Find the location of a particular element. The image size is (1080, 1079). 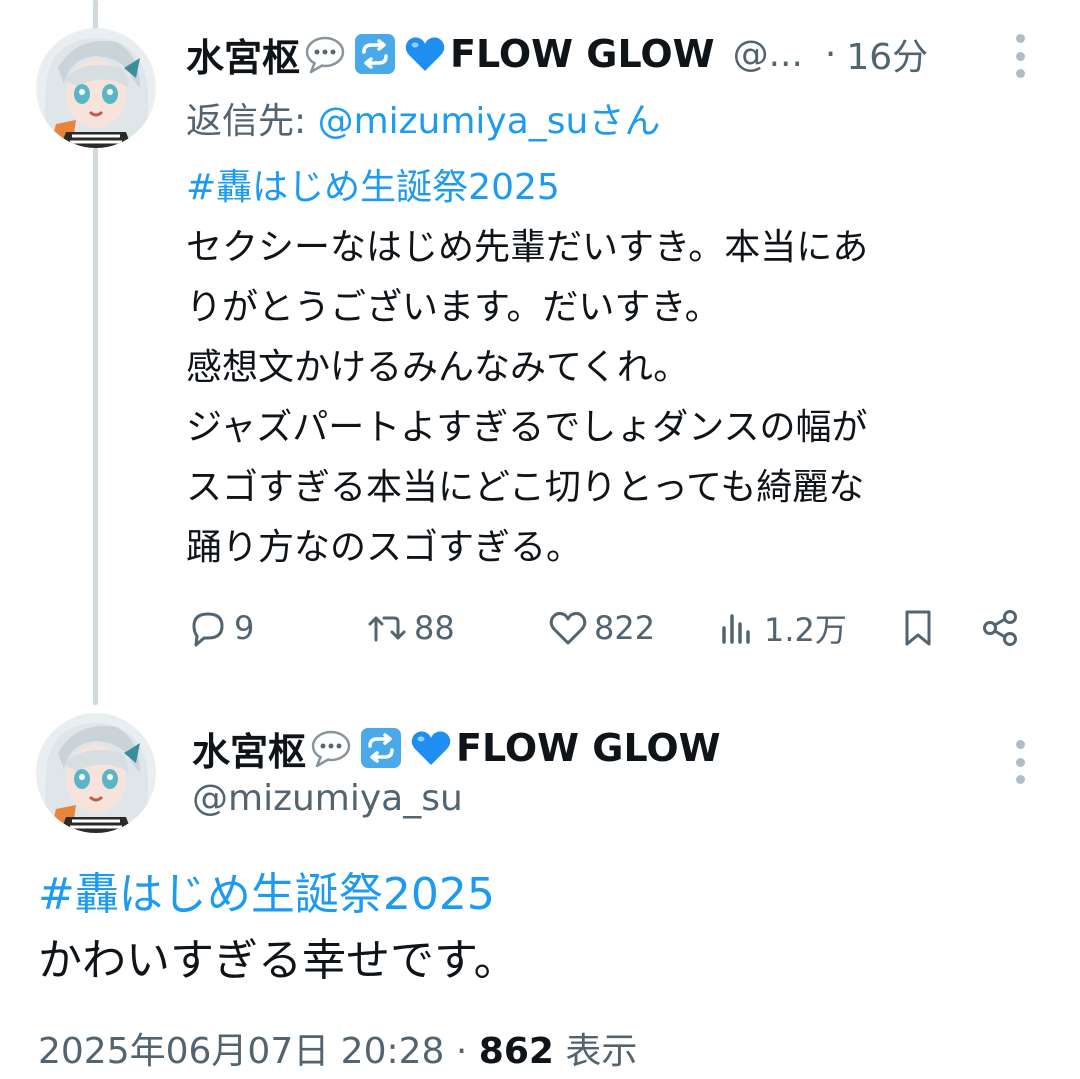

author-handle: @mizumiya_su is located at coordinates (327, 798).